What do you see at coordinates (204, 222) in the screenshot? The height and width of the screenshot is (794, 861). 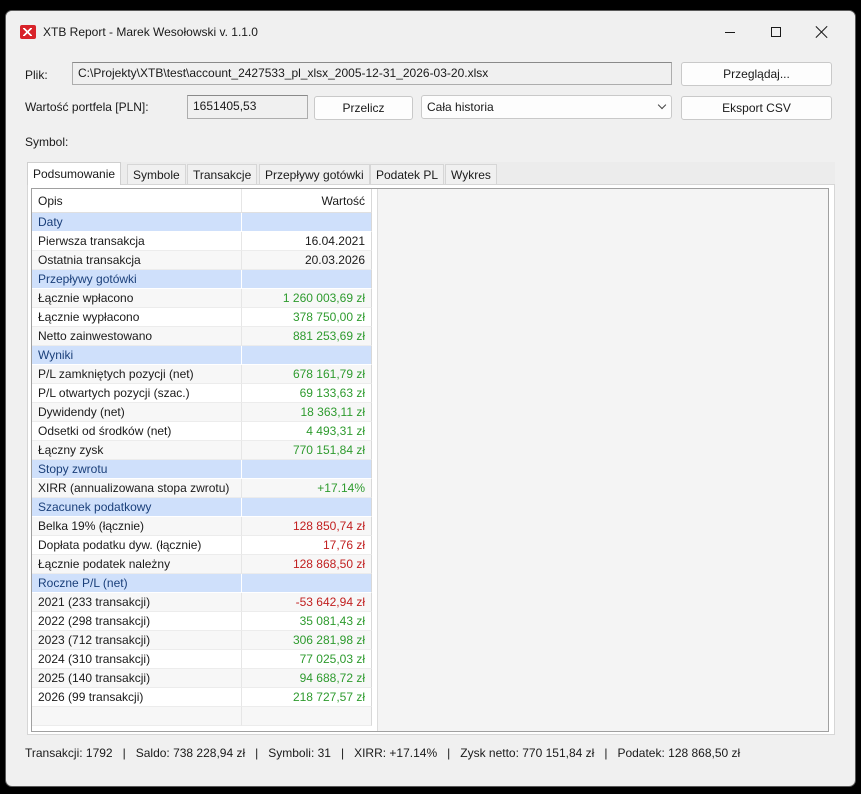 I see `table-section-row: Daty` at bounding box center [204, 222].